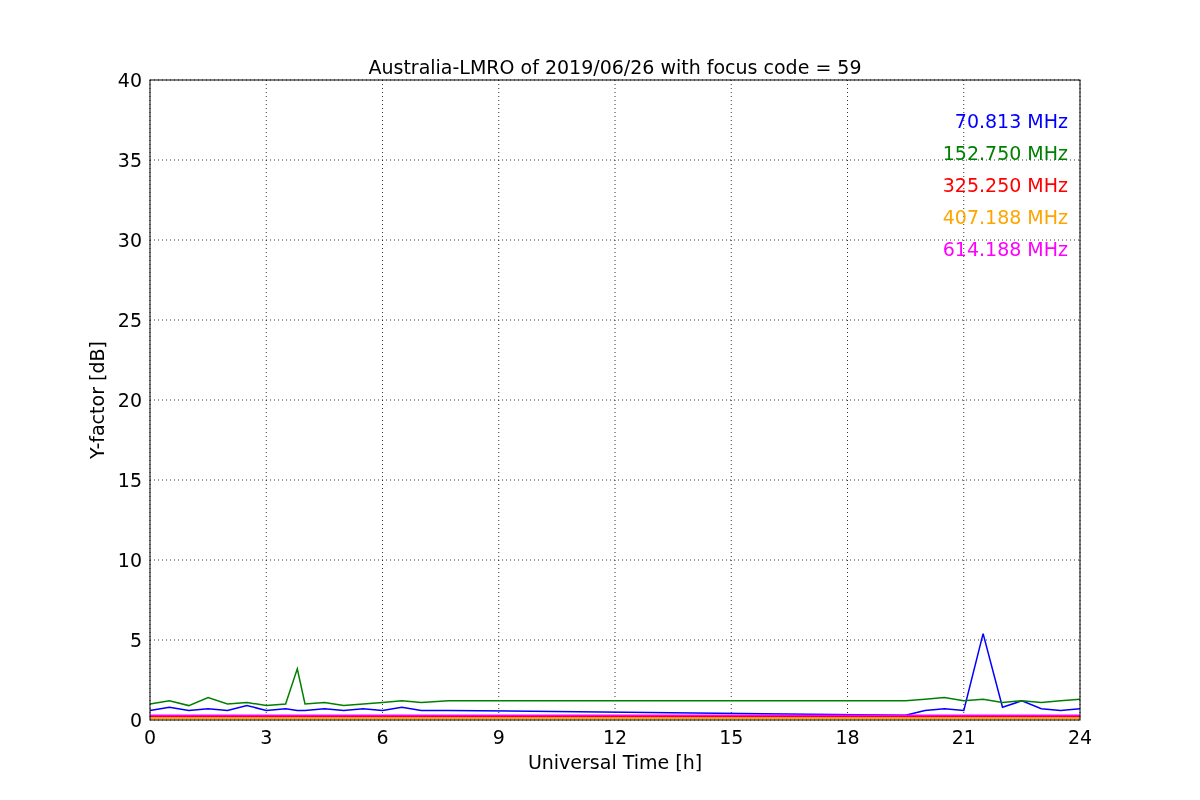 This screenshot has width=1200, height=800. I want to click on chart-title: Australia-LMRO of 2019/06/26 with focus code = 59, so click(615, 67).